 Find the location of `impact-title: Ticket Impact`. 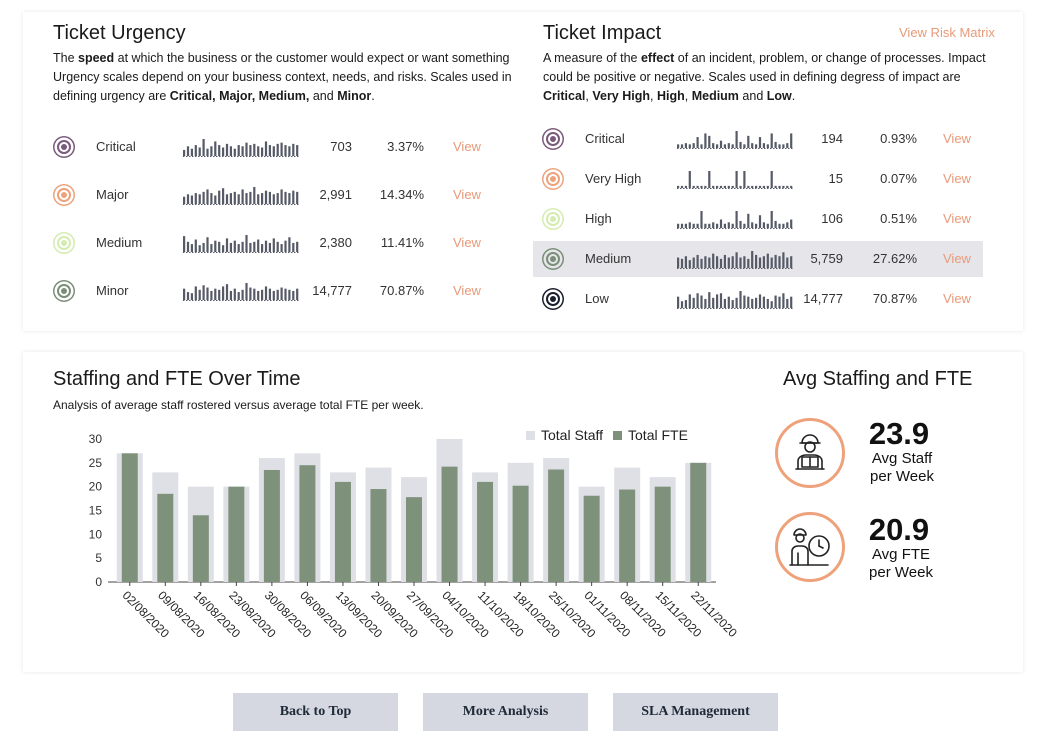

impact-title: Ticket Impact is located at coordinates (602, 33).